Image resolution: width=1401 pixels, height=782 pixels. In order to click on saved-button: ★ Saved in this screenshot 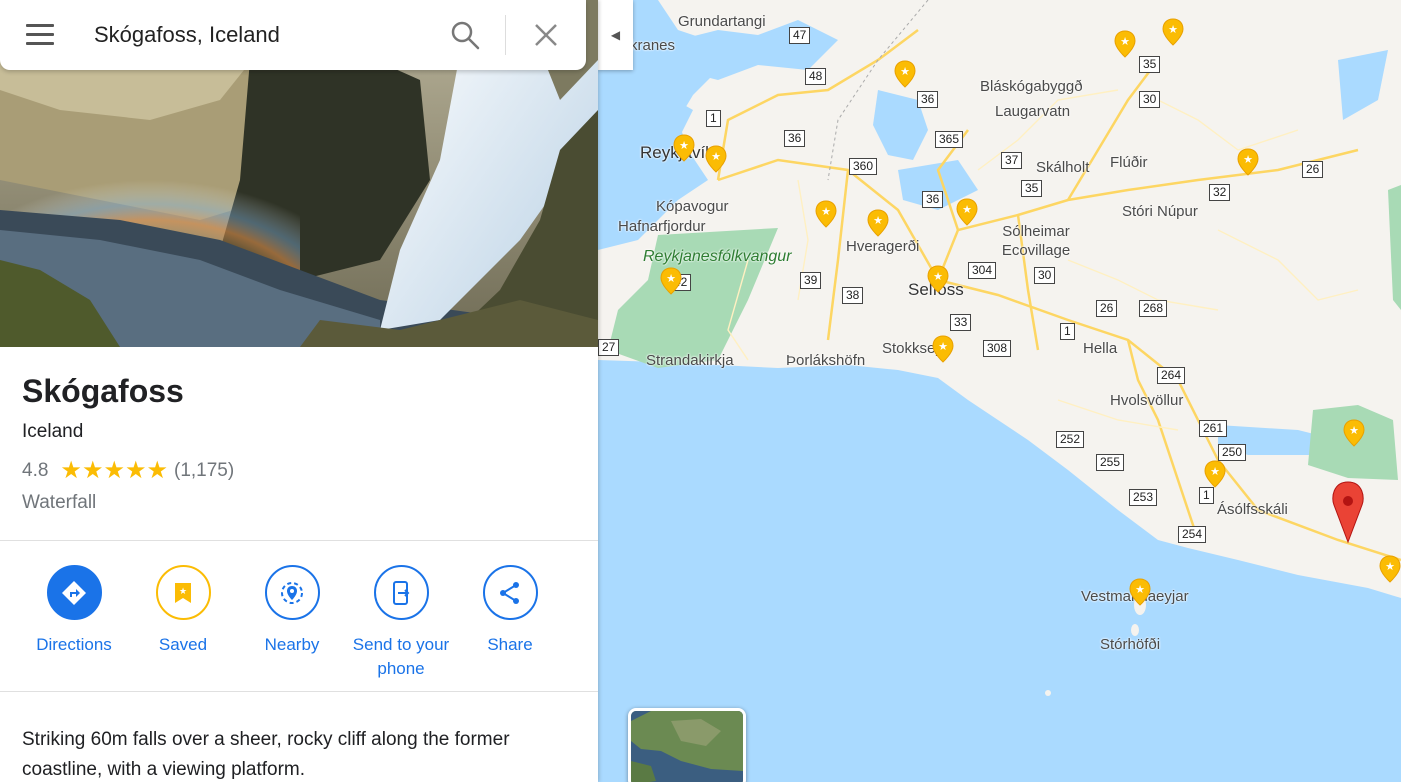, I will do `click(183, 611)`.